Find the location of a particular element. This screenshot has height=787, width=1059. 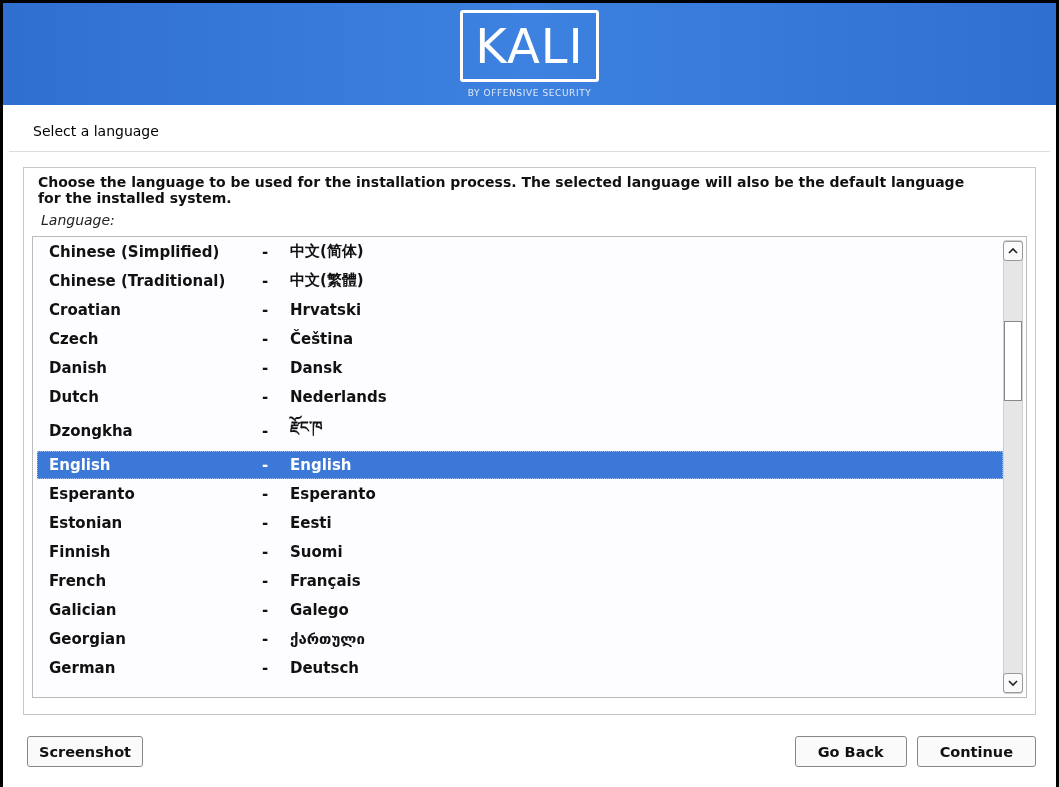

language-item: Chinese (Simplified) - 中文(简体) is located at coordinates (520, 251).